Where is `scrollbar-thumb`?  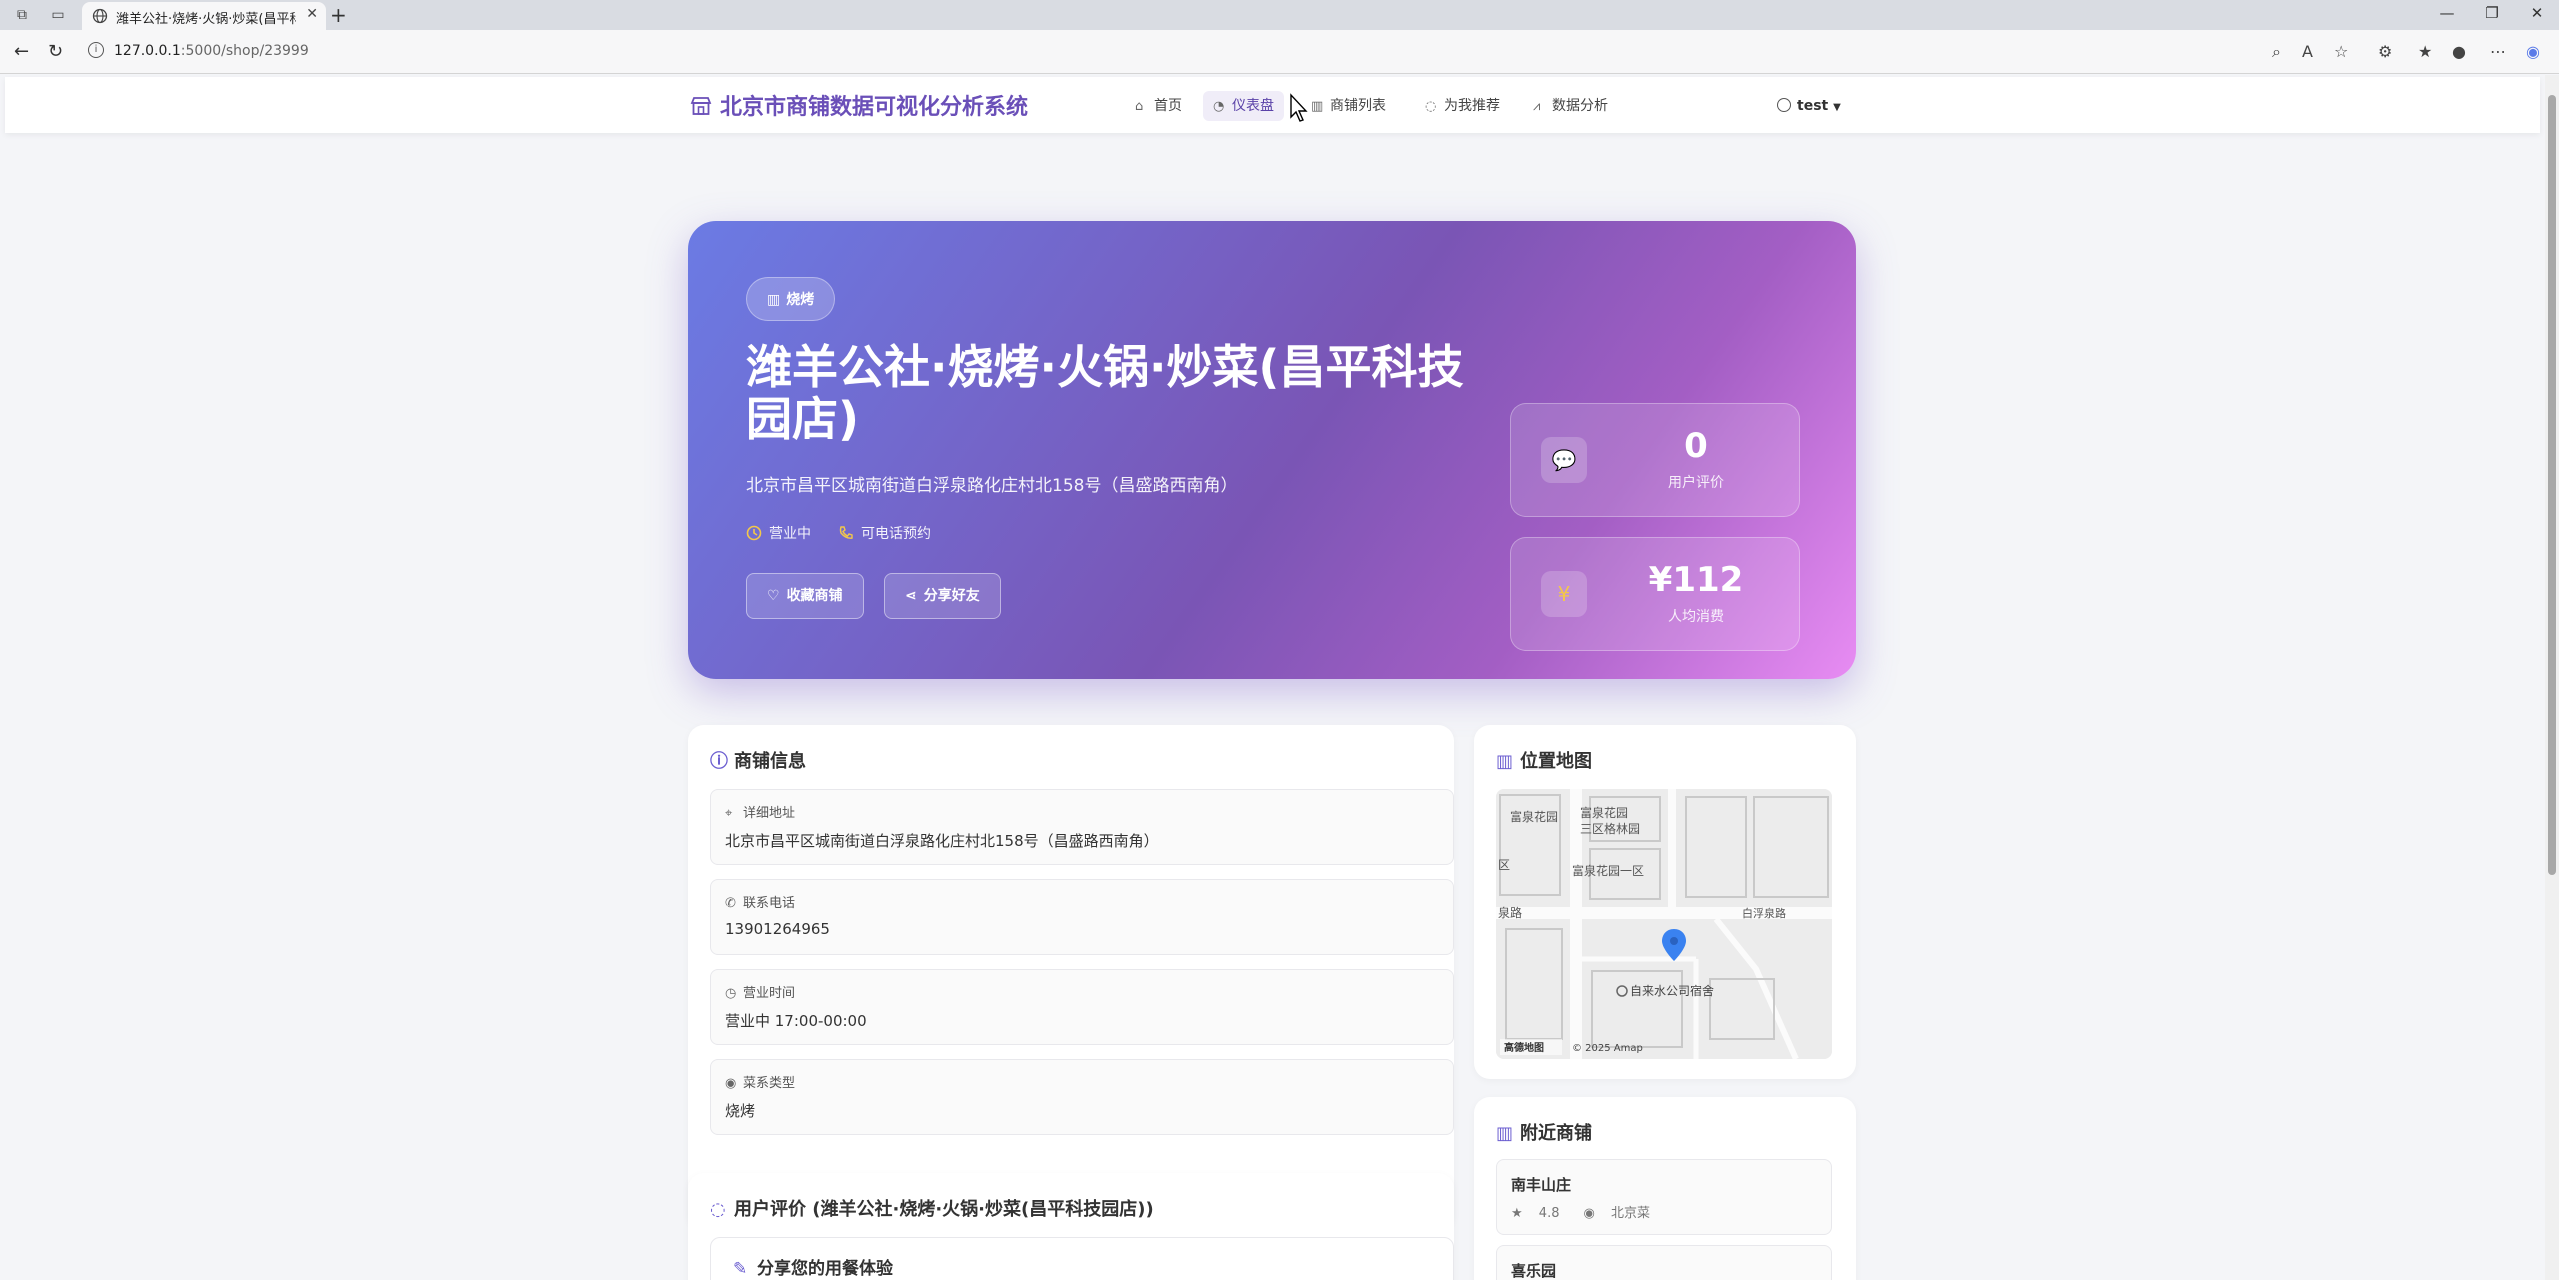
scrollbar-thumb is located at coordinates (2552, 485).